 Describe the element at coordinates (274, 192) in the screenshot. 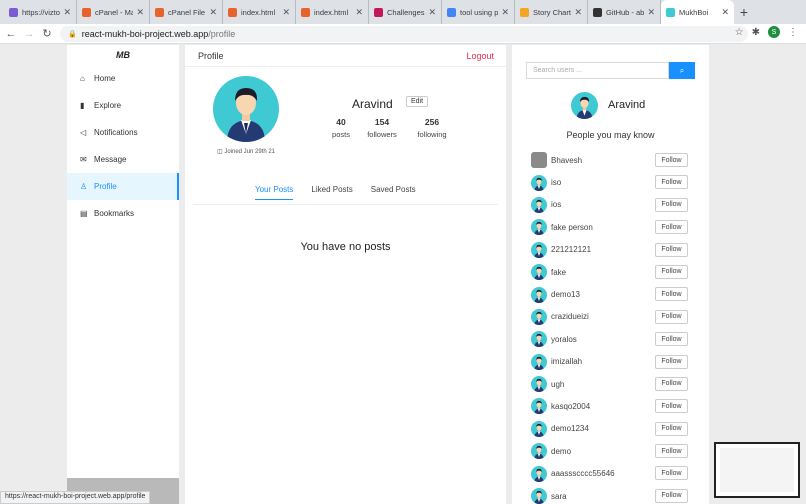

I see `tab-your-posts: Your Posts` at that location.